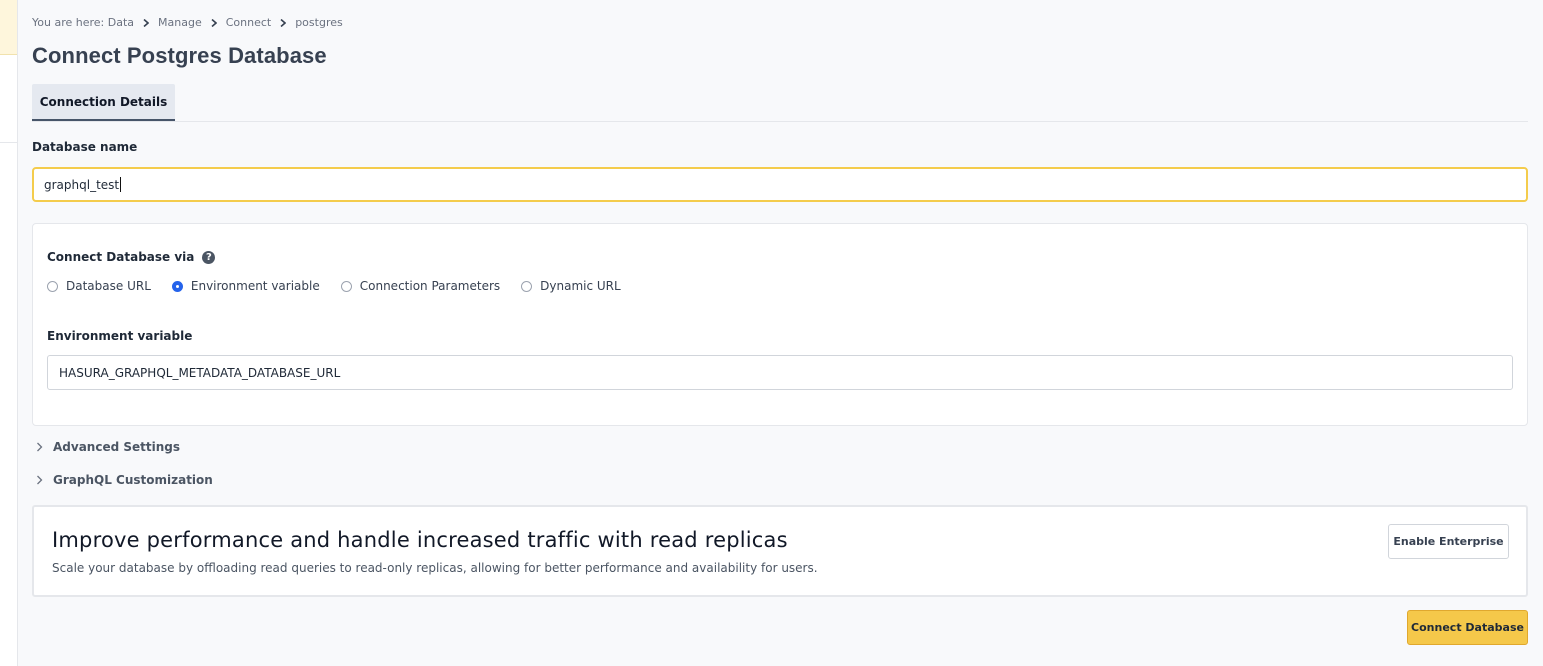 The image size is (1543, 666). I want to click on tab-connection-details: Connection Details, so click(103, 102).